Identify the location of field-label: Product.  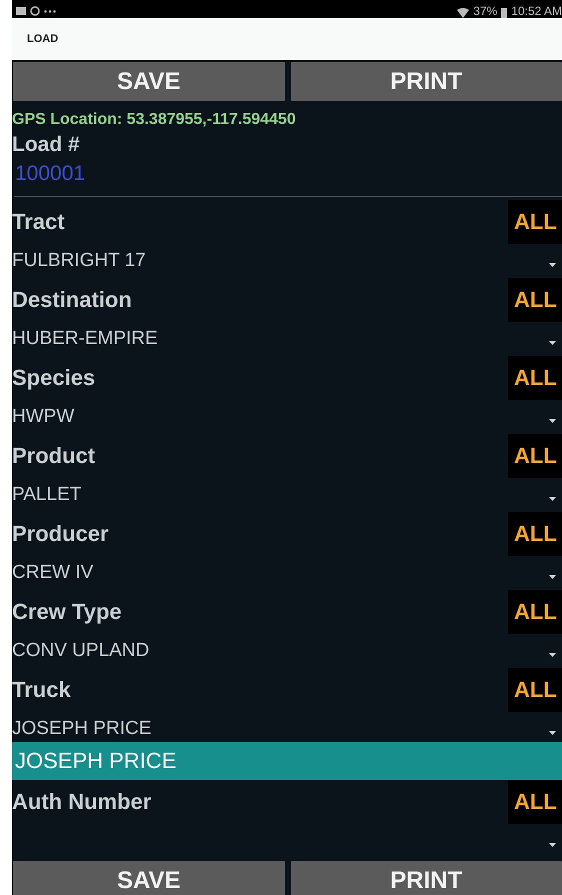
(54, 456).